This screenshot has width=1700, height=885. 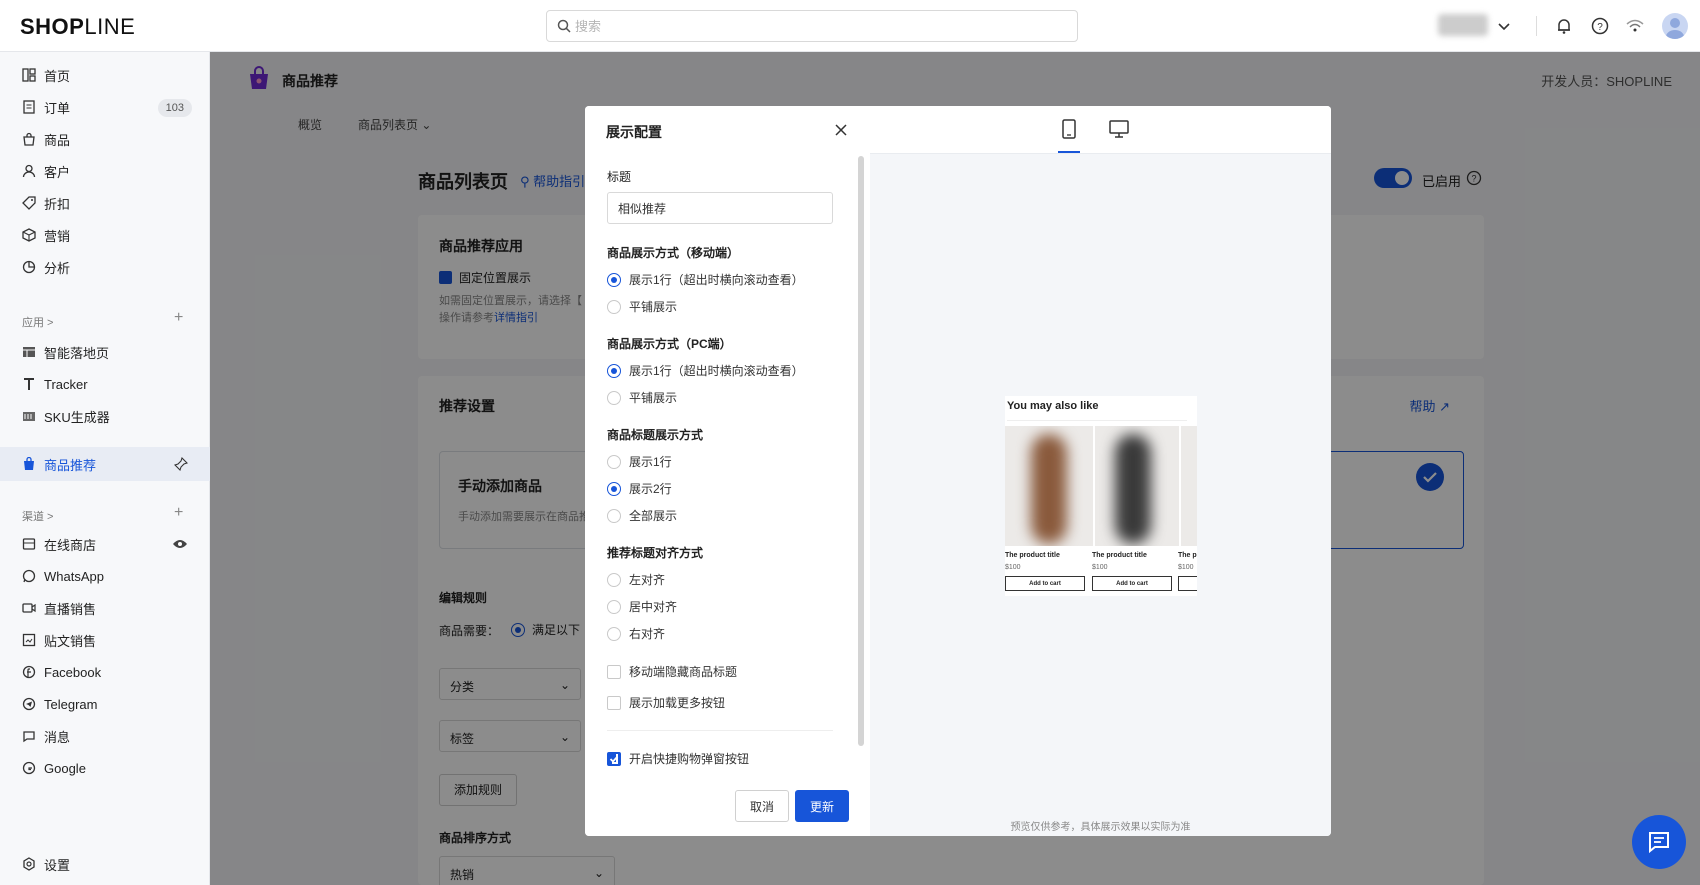 What do you see at coordinates (636, 579) in the screenshot?
I see `align-left-radio: 左对齐` at bounding box center [636, 579].